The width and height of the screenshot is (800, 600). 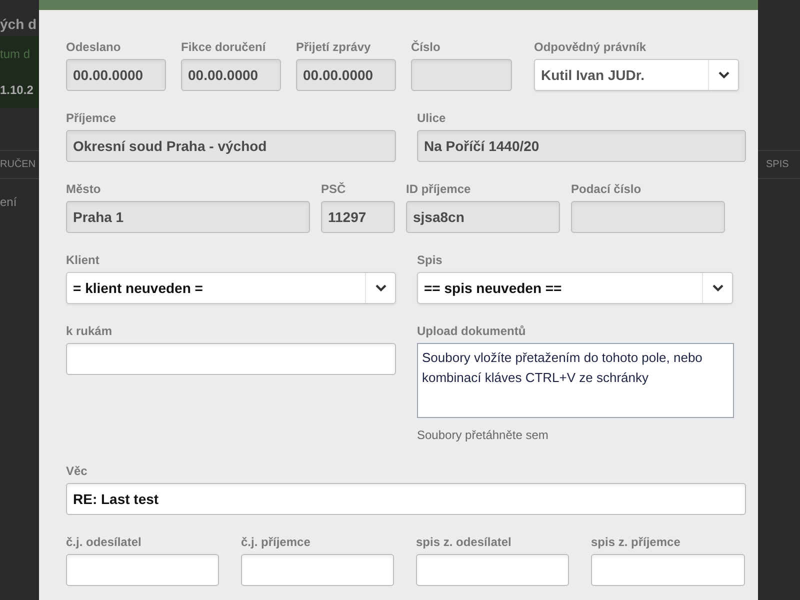 What do you see at coordinates (483, 435) in the screenshot?
I see `upload-hint: Soubory přetáhněte sem` at bounding box center [483, 435].